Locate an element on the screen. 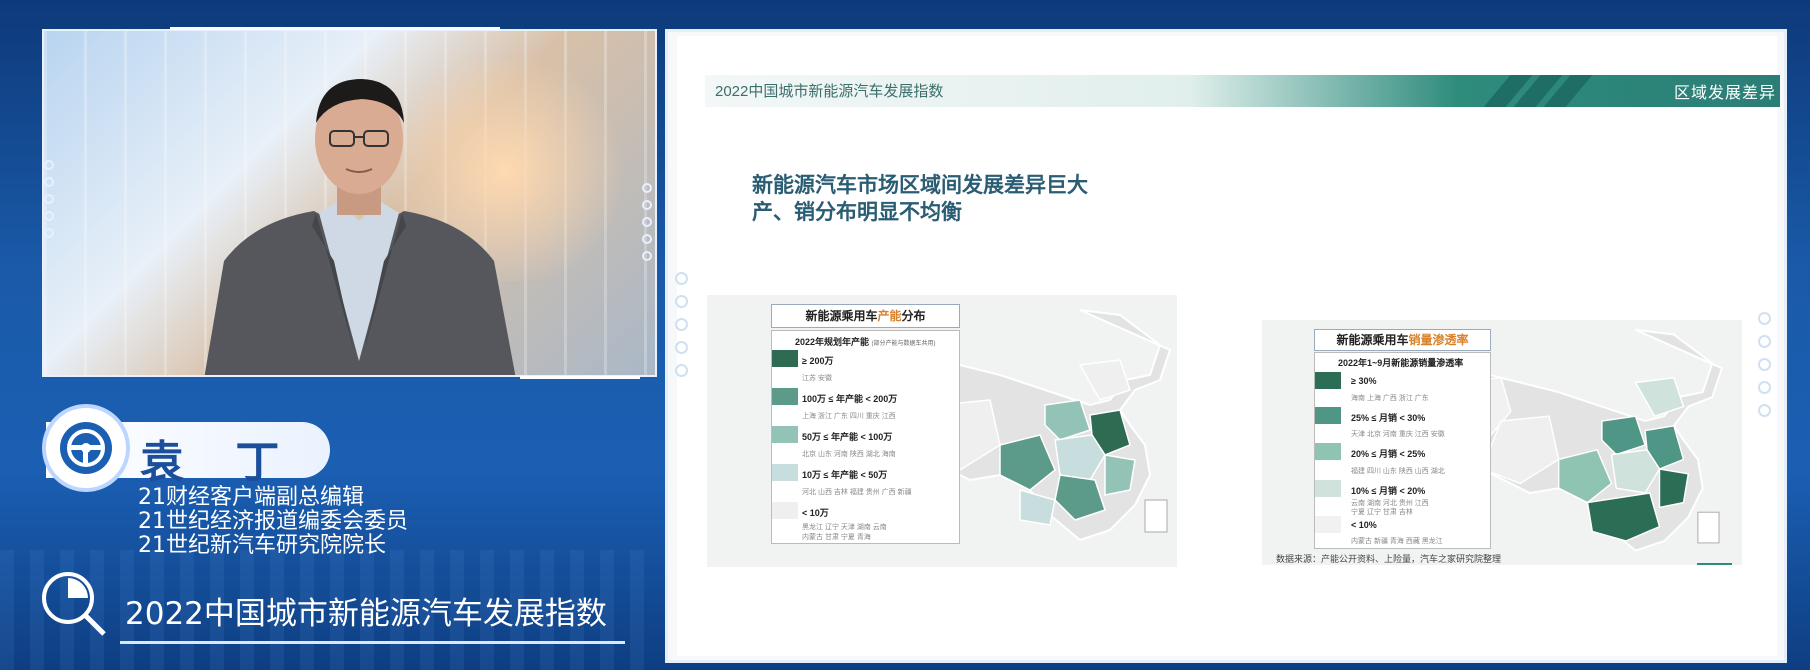  capacity-legend-title: 新能源乘用车产能分布 is located at coordinates (865, 316).